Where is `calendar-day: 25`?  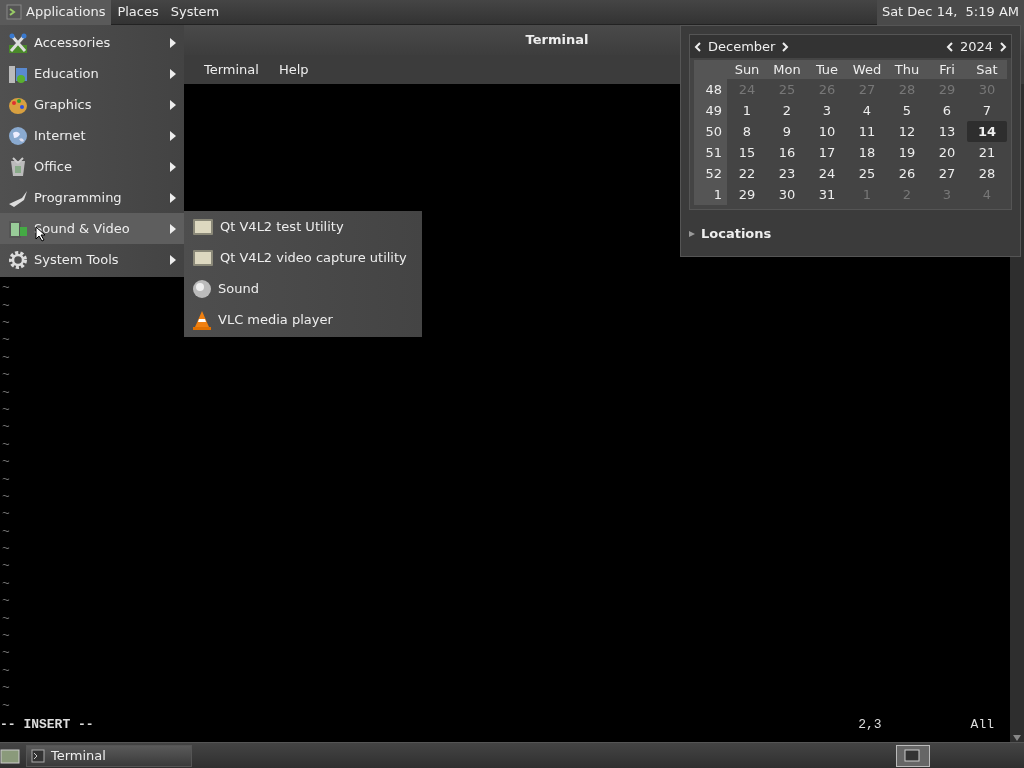
calendar-day: 25 is located at coordinates (867, 173).